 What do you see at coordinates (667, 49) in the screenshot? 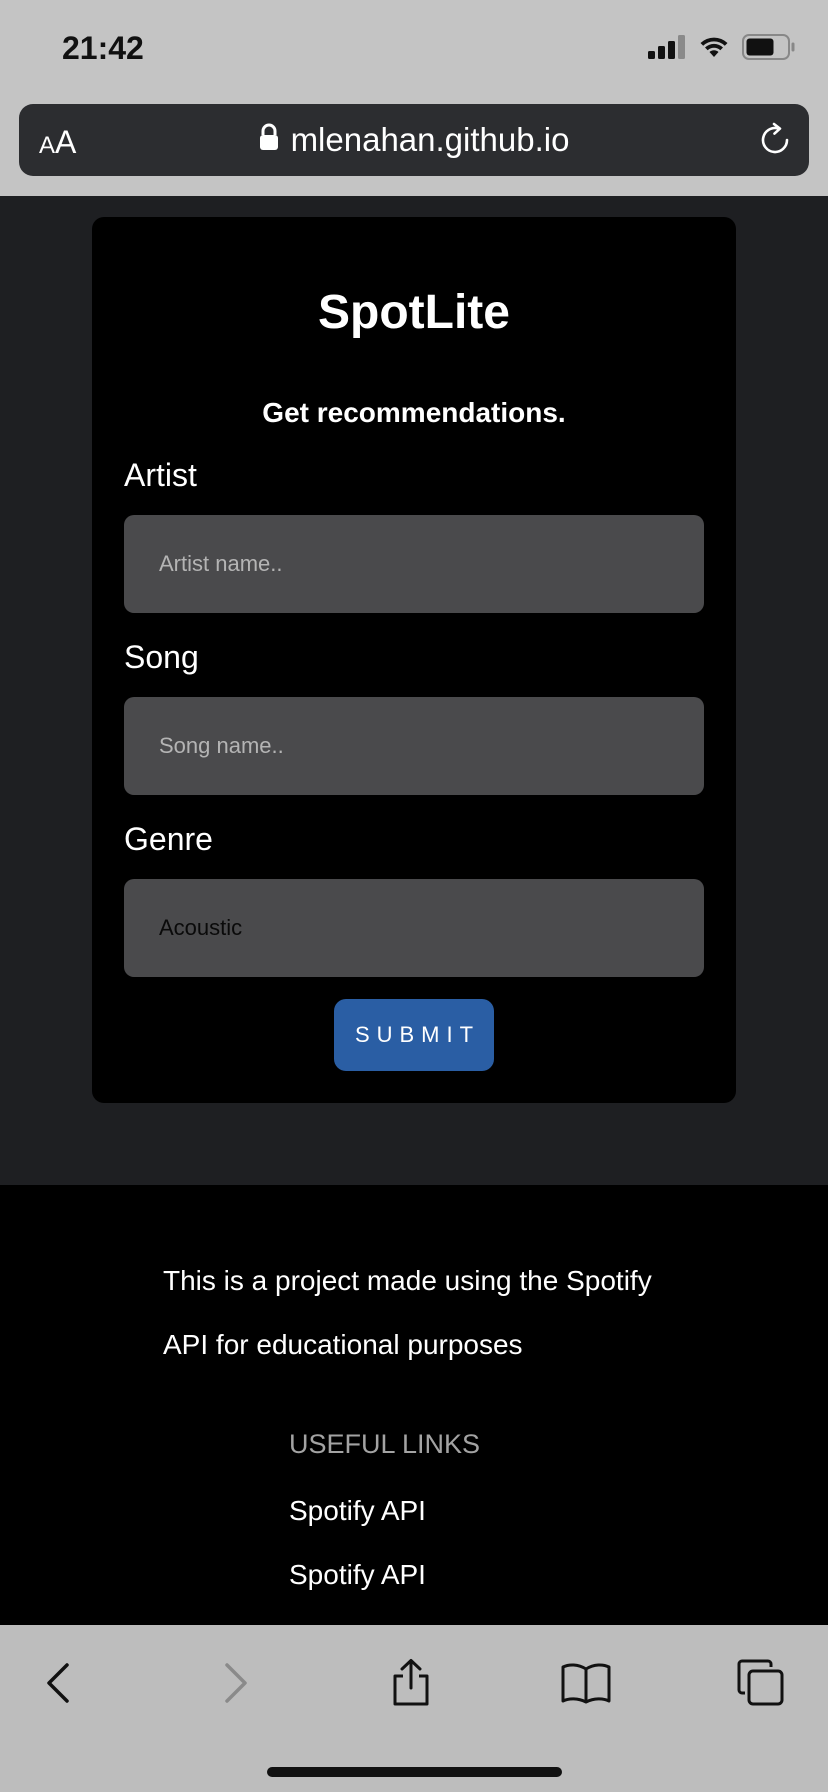
I see `signal-icon` at bounding box center [667, 49].